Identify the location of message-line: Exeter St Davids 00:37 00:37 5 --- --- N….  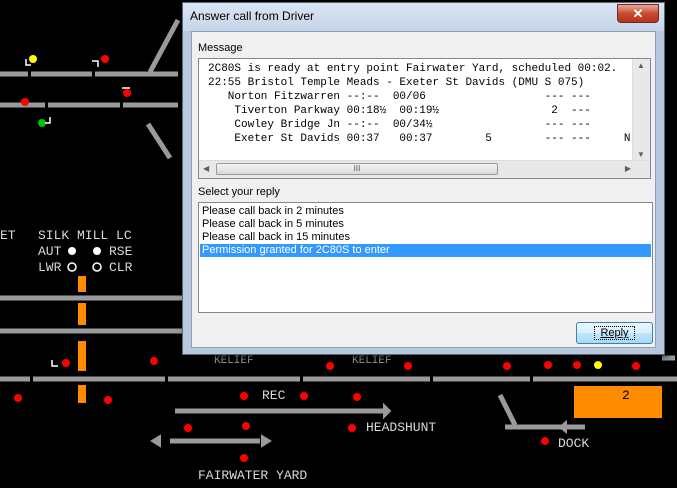
(429, 139).